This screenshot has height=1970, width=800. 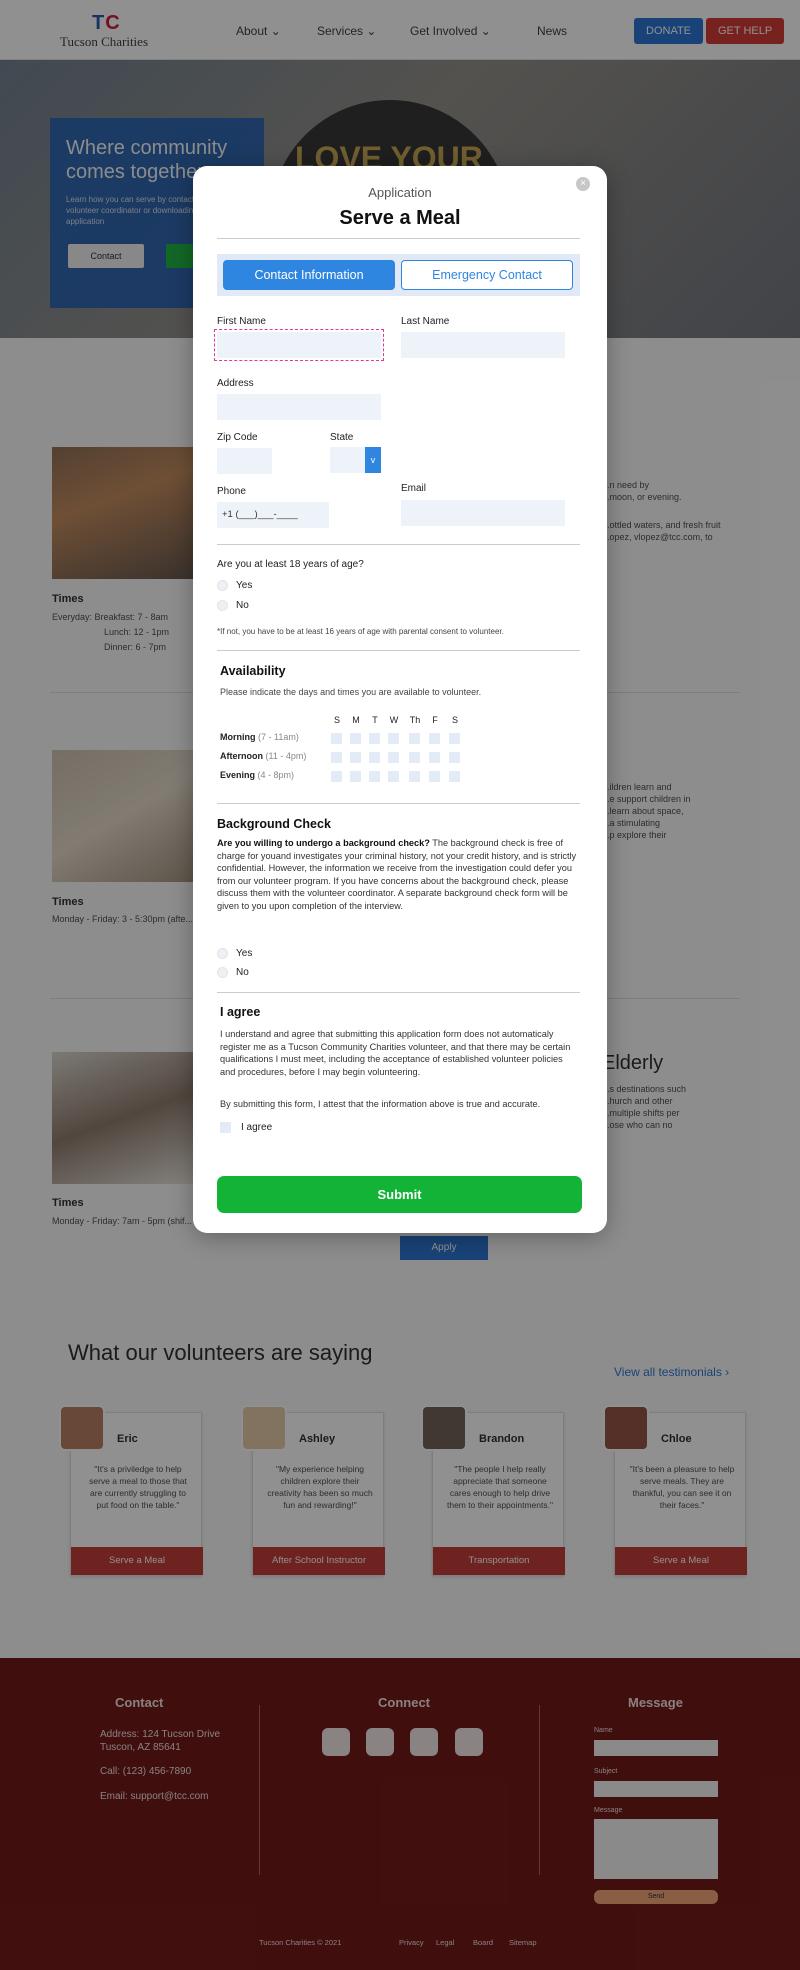 I want to click on email-label: Email, so click(x=414, y=488).